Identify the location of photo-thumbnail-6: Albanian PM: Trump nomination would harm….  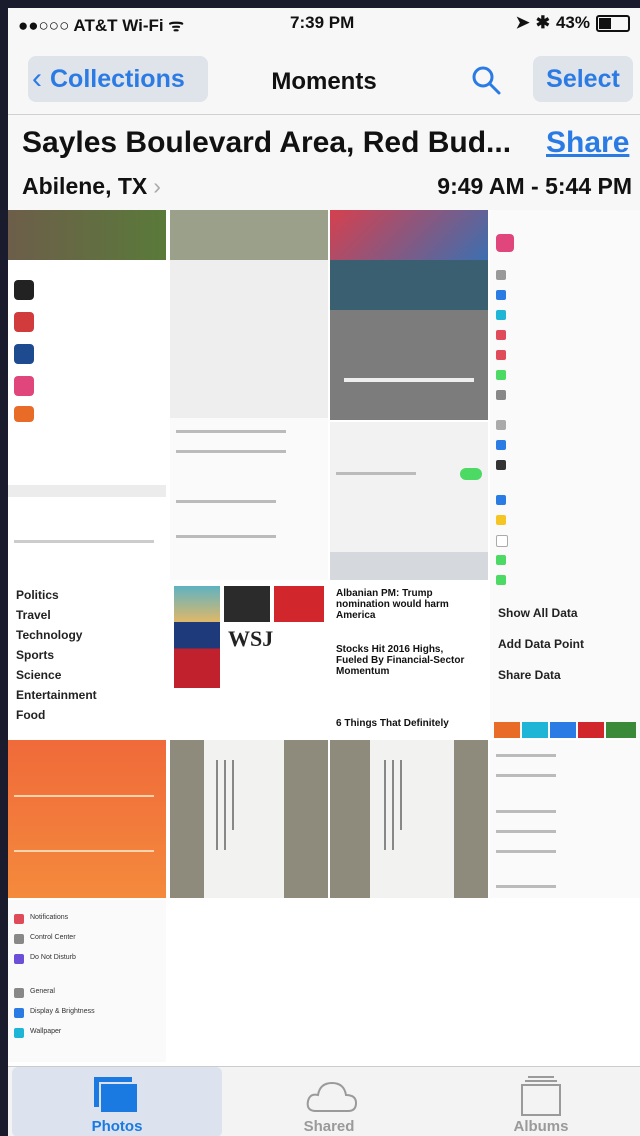
(409, 660).